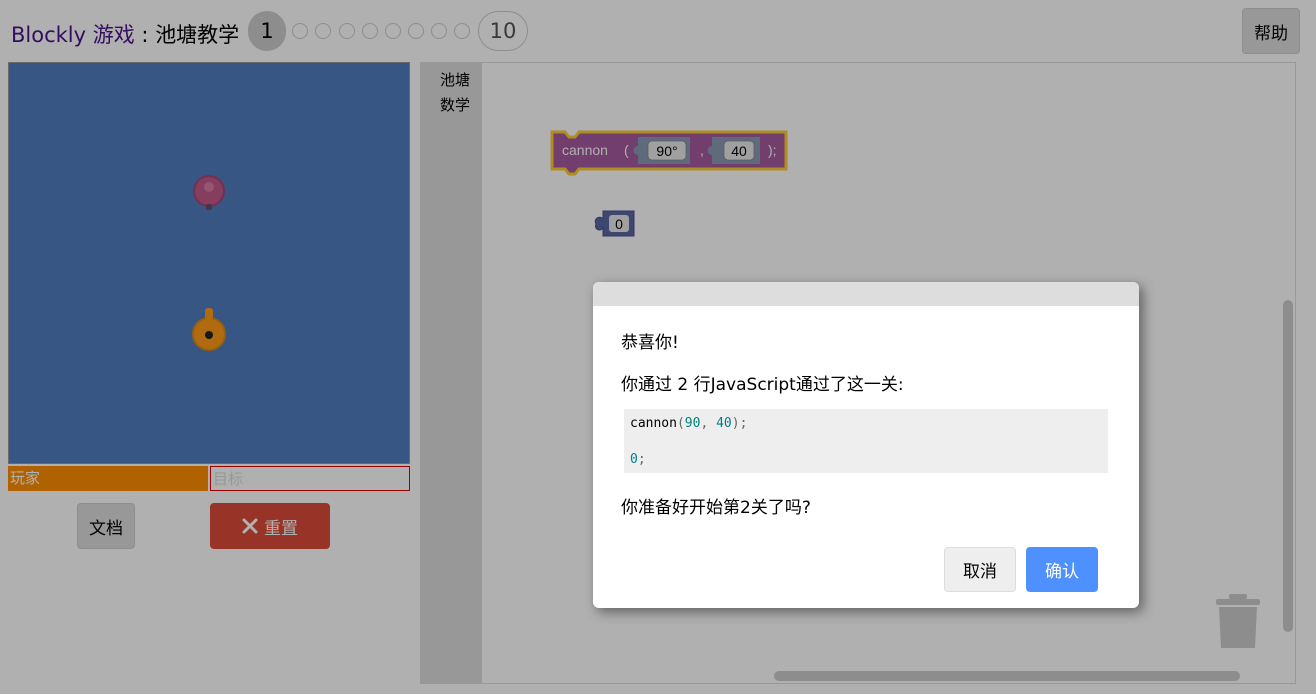  Describe the element at coordinates (866, 294) in the screenshot. I see `dialog-header` at that location.